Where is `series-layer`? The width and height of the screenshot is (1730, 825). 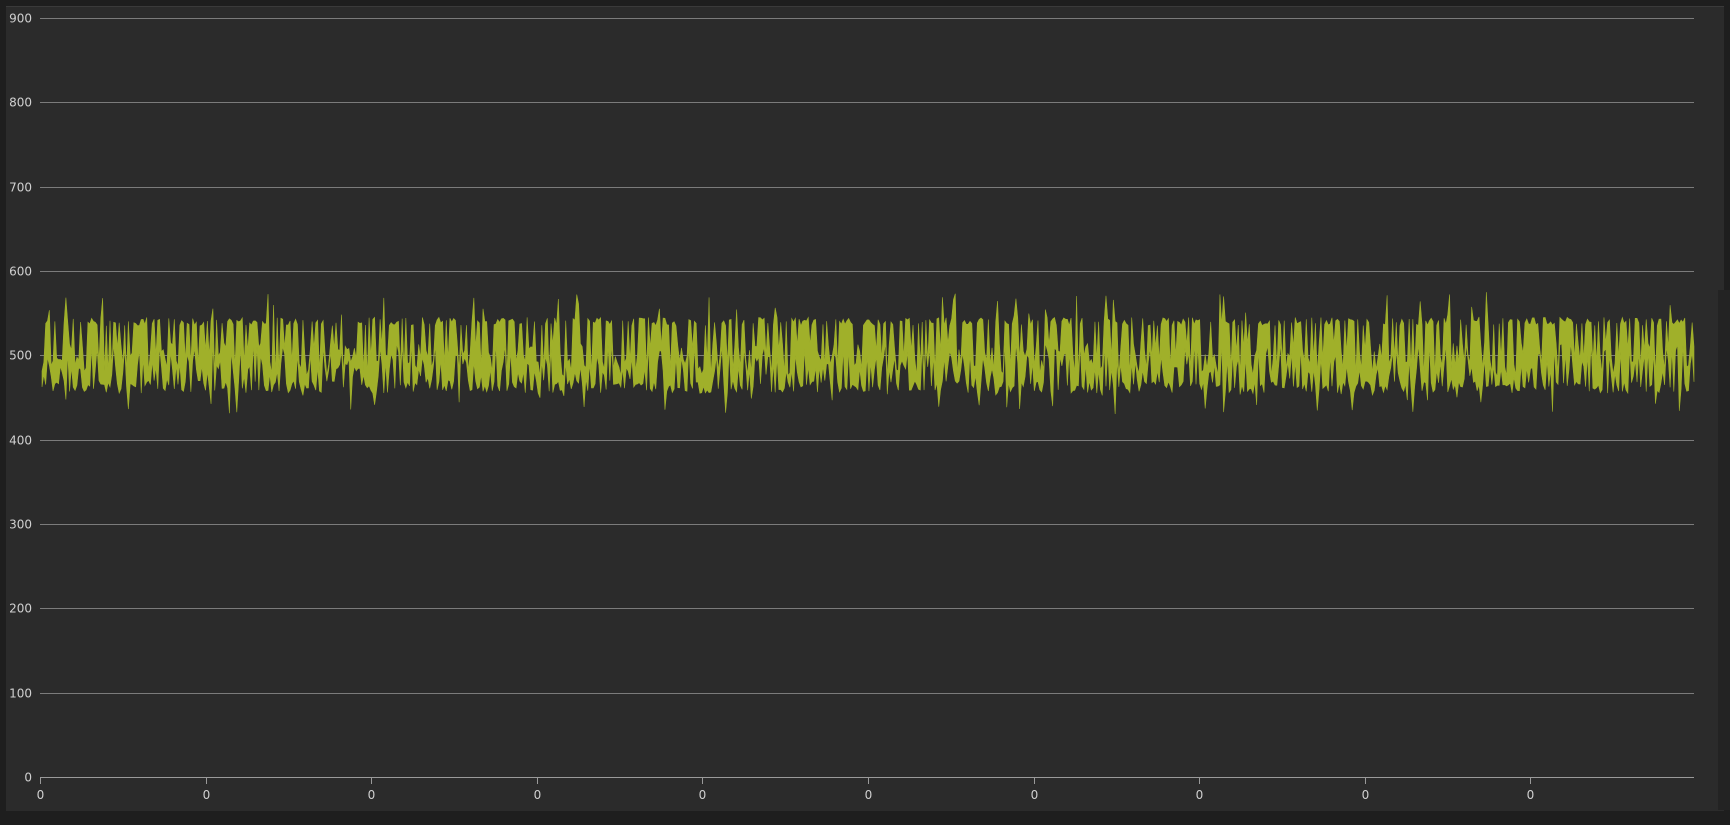 series-layer is located at coordinates (868, 353).